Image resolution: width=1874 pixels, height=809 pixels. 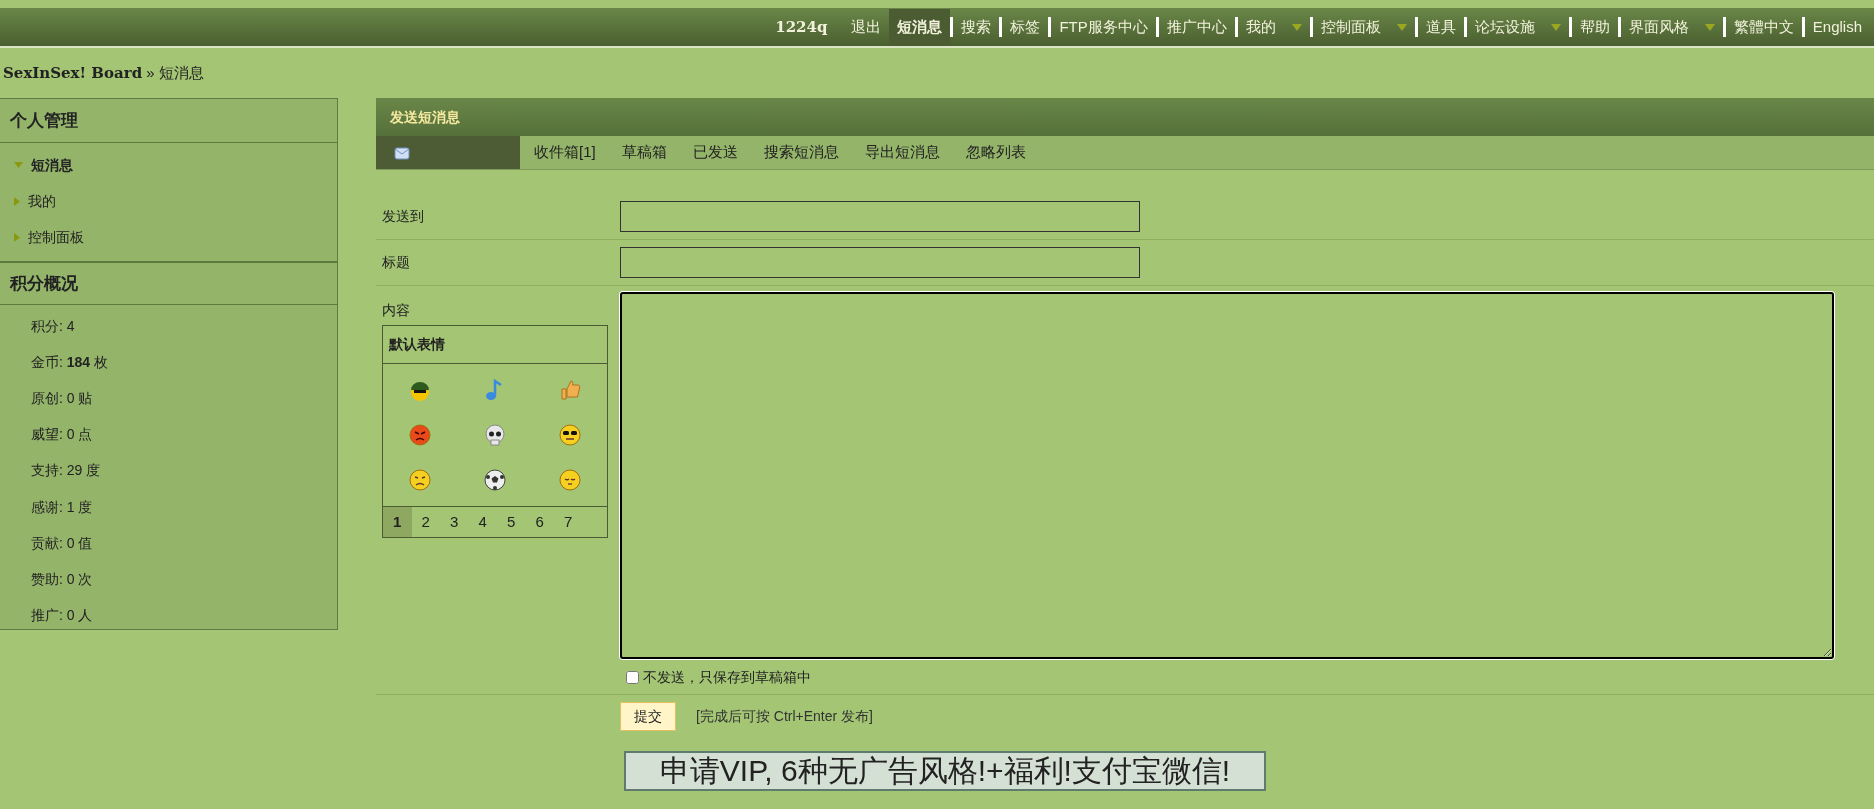 What do you see at coordinates (920, 27) in the screenshot?
I see `nav-link: 短消息` at bounding box center [920, 27].